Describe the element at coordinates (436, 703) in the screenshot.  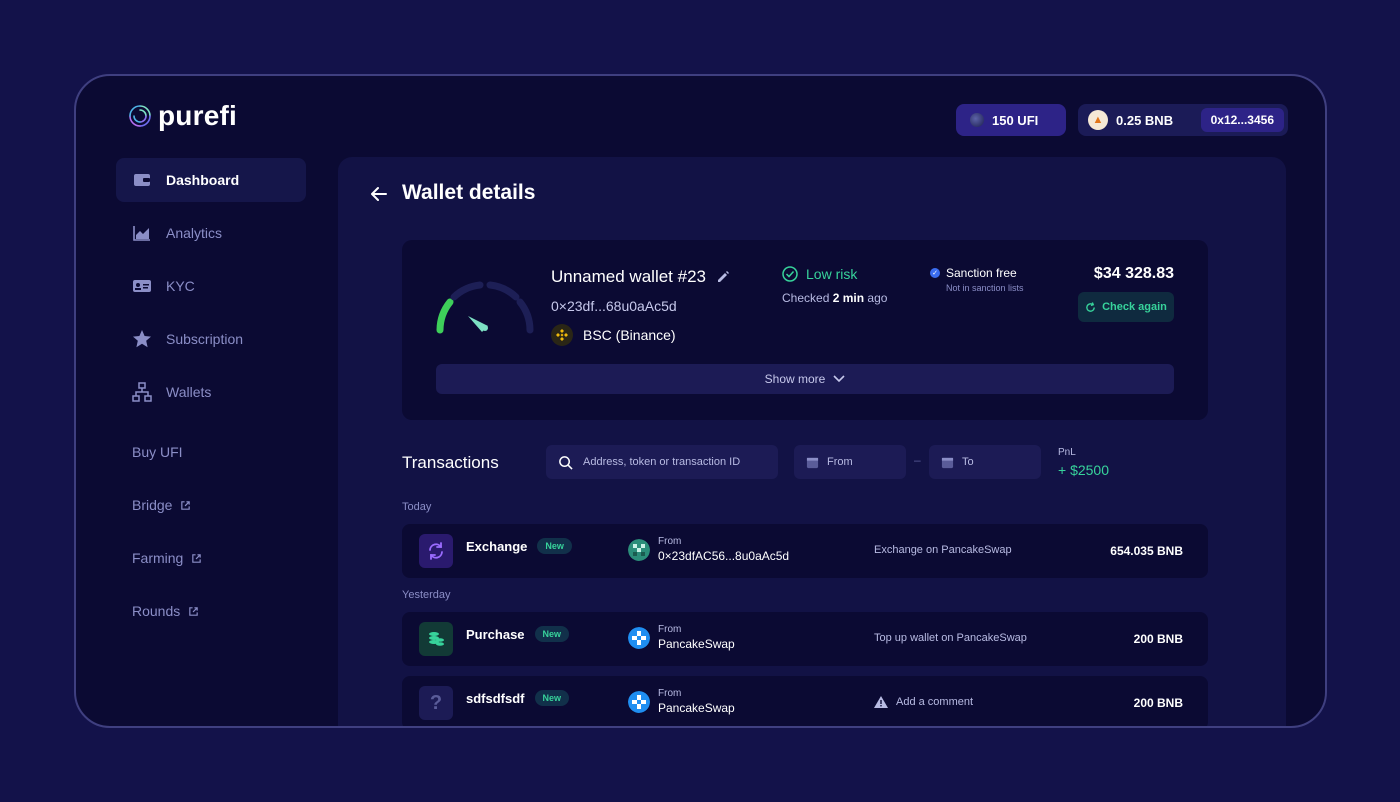
I see `question-icon: ?` at that location.